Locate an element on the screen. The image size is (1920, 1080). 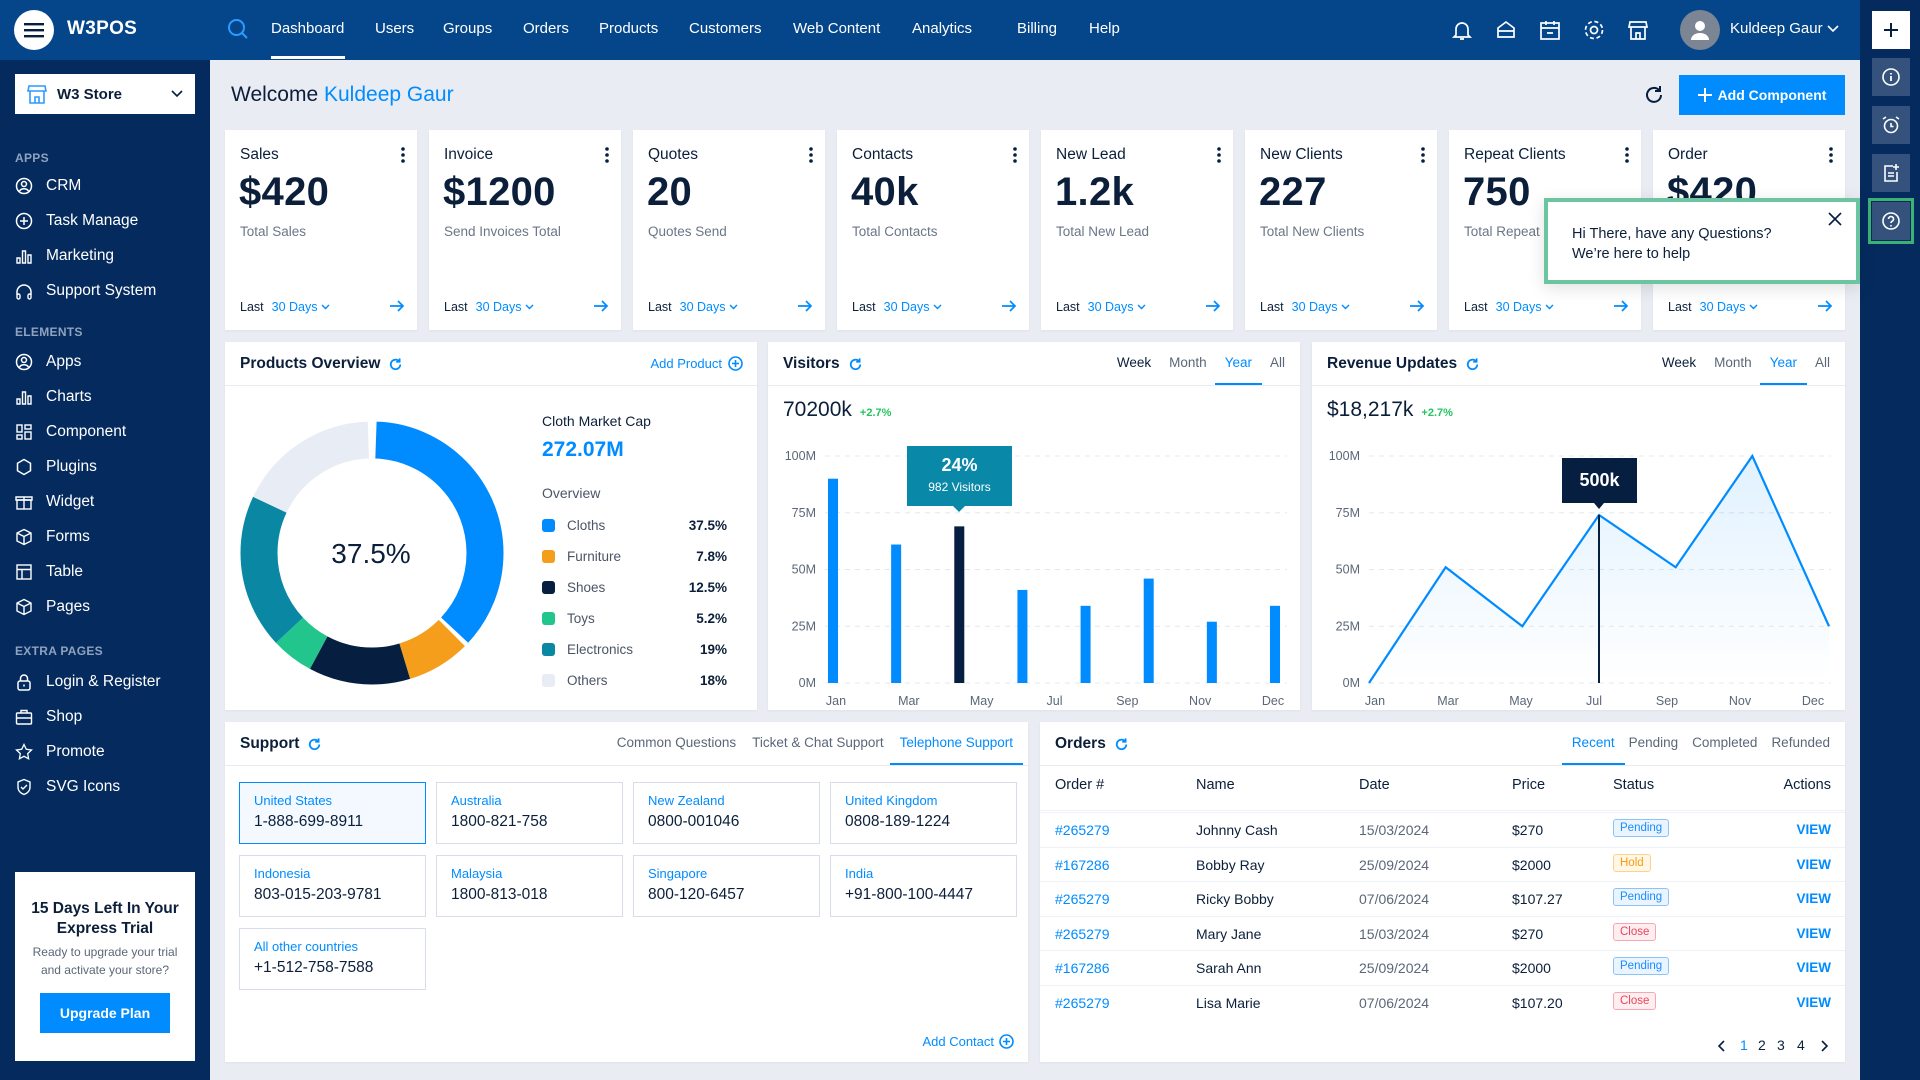
chevron-left-icon is located at coordinates (1721, 1046).